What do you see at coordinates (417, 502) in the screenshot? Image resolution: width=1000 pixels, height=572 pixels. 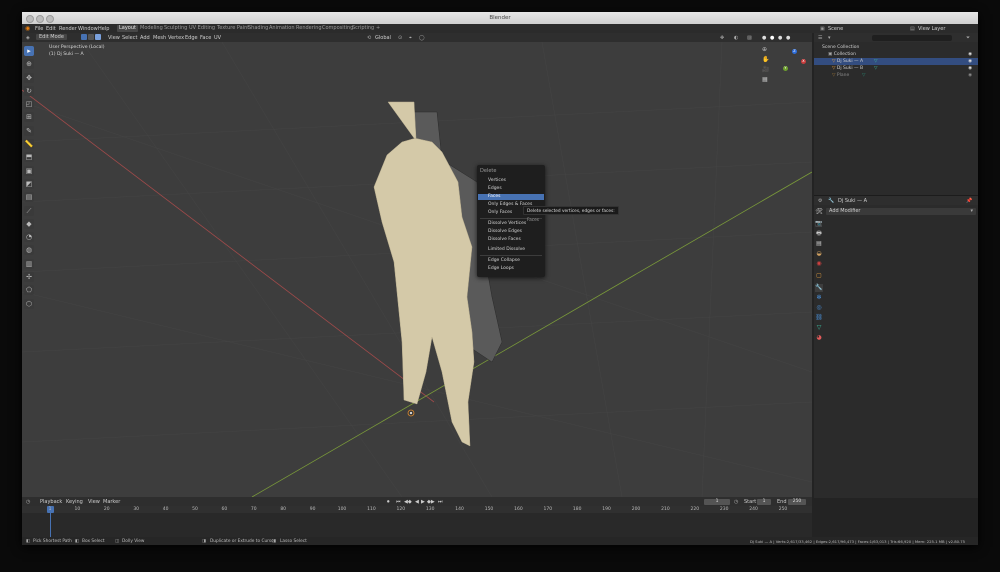 I see `play-reverse-icon: ◀` at bounding box center [417, 502].